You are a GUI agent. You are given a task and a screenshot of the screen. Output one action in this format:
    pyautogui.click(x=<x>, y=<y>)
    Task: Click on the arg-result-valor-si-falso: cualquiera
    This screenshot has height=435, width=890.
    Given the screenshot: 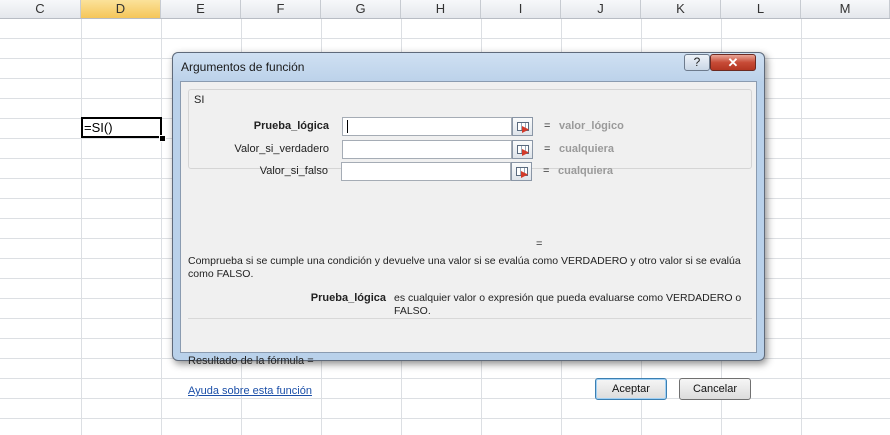 What is the action you would take?
    pyautogui.click(x=586, y=171)
    